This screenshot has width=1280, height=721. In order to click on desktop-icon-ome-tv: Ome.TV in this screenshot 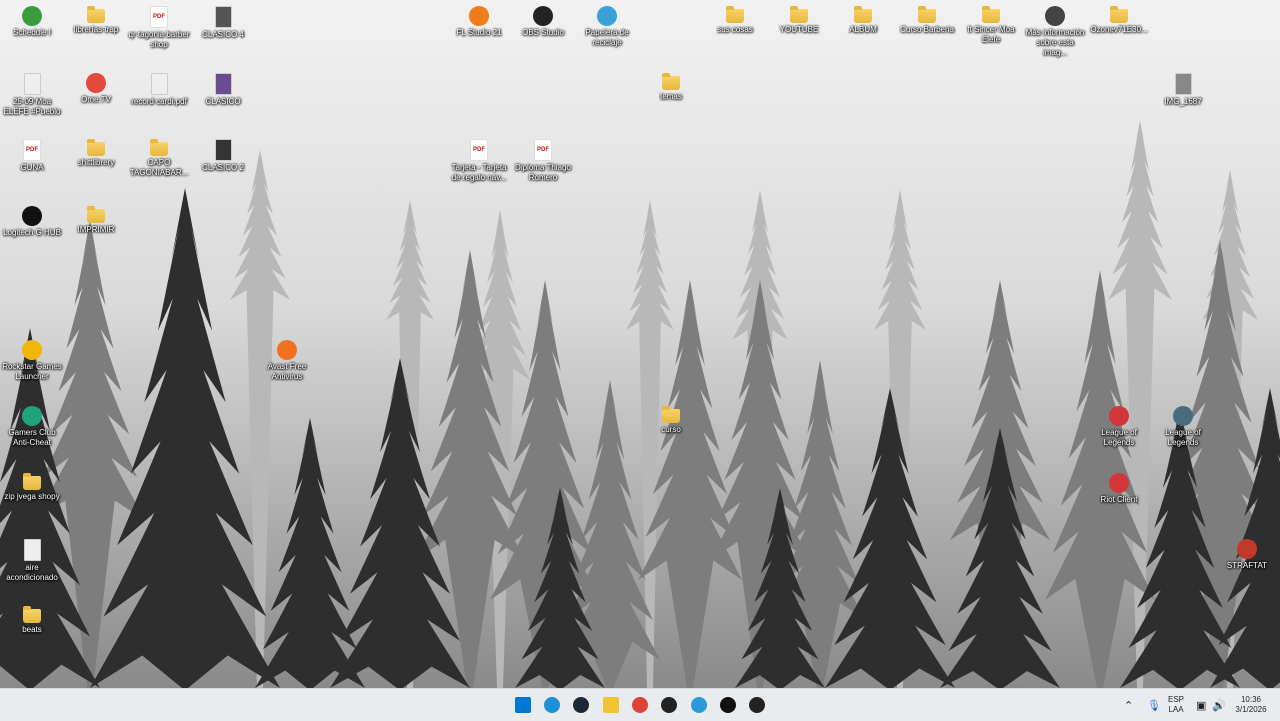, I will do `click(96, 88)`.